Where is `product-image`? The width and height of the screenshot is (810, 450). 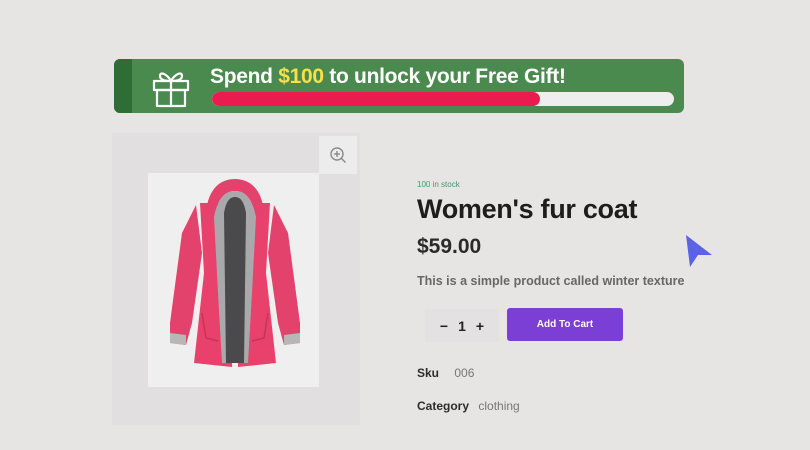 product-image is located at coordinates (233, 280).